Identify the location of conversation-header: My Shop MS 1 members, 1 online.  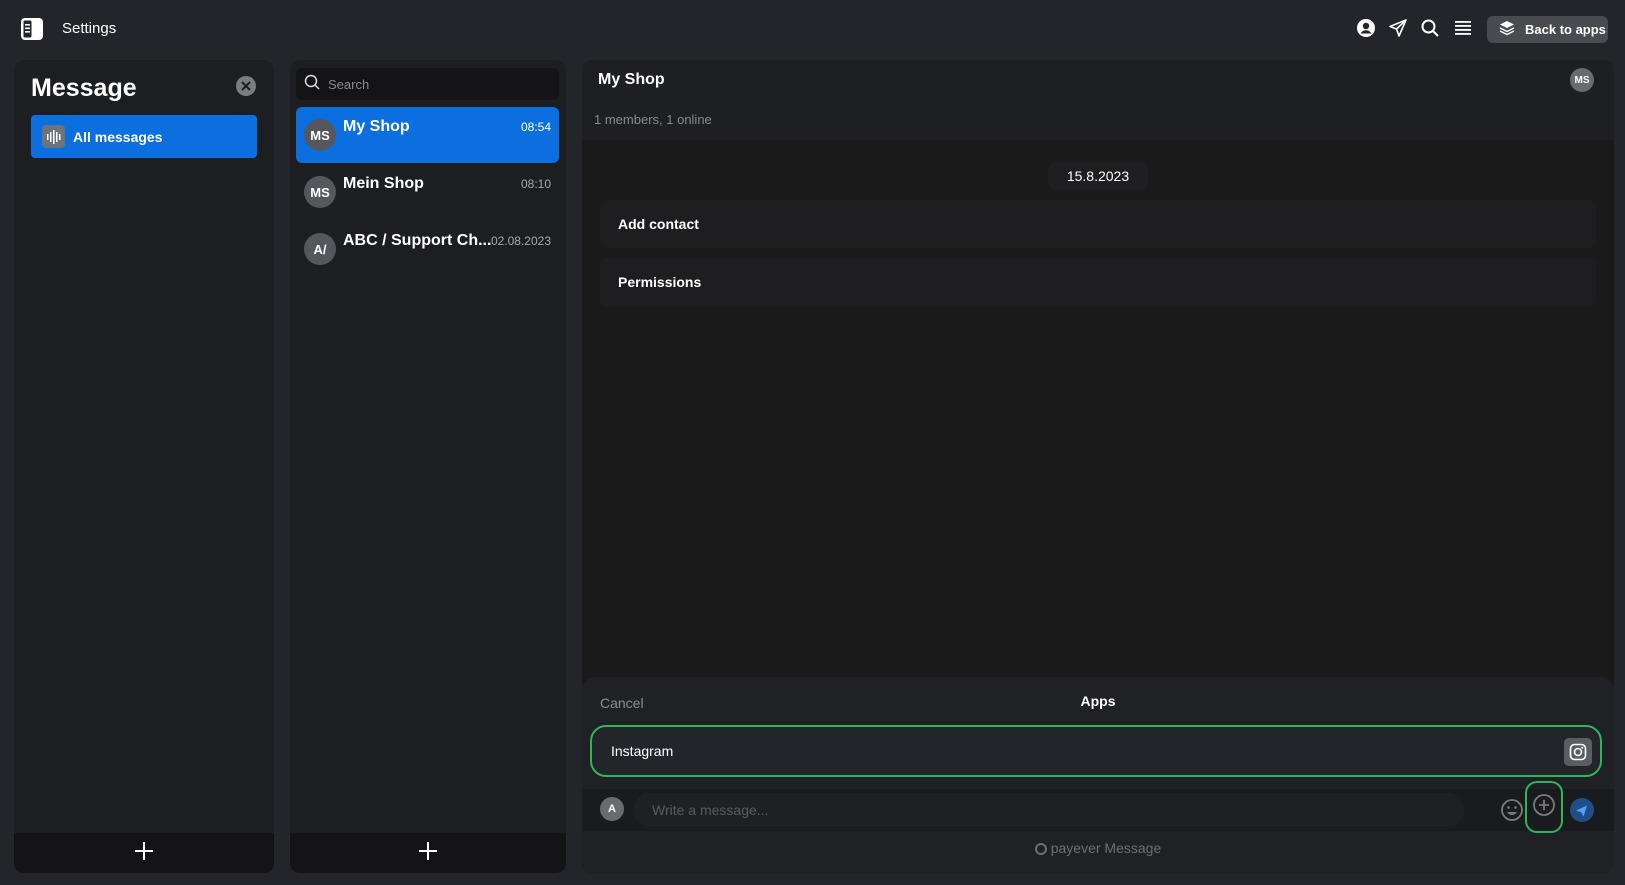
(1098, 100).